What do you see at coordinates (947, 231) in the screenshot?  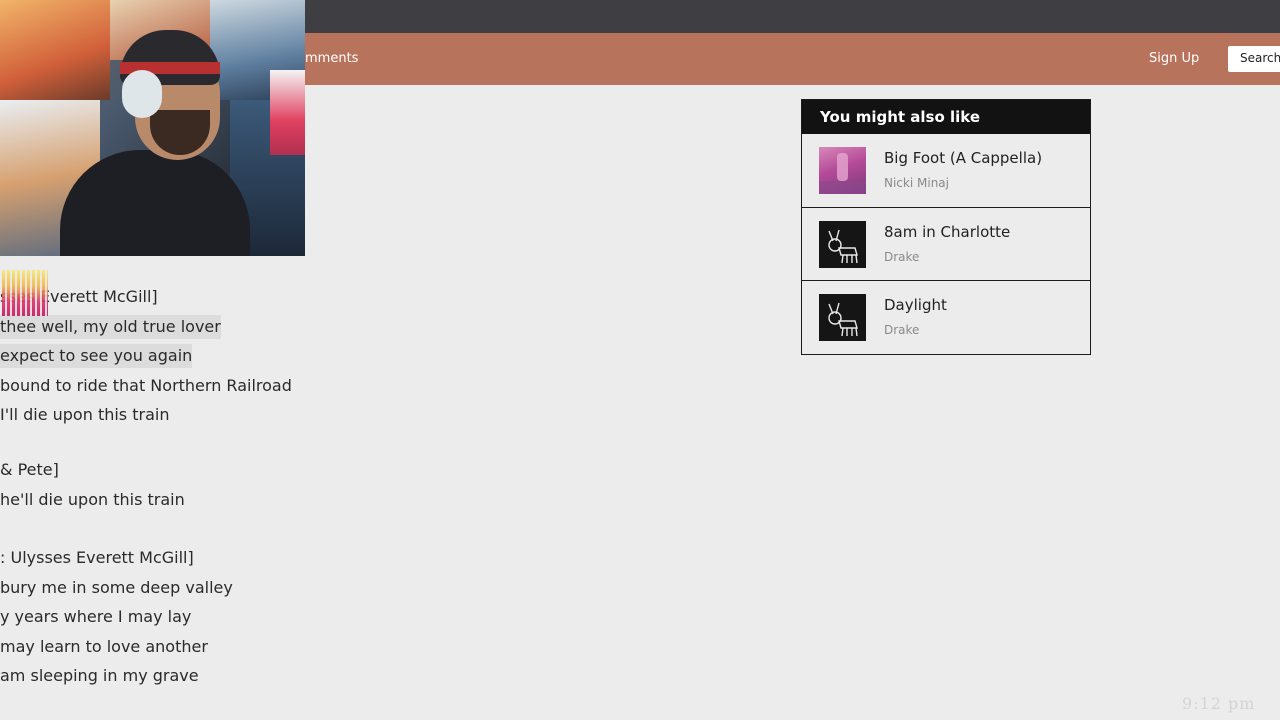 I see `recommendation-title: 8am in Charlotte` at bounding box center [947, 231].